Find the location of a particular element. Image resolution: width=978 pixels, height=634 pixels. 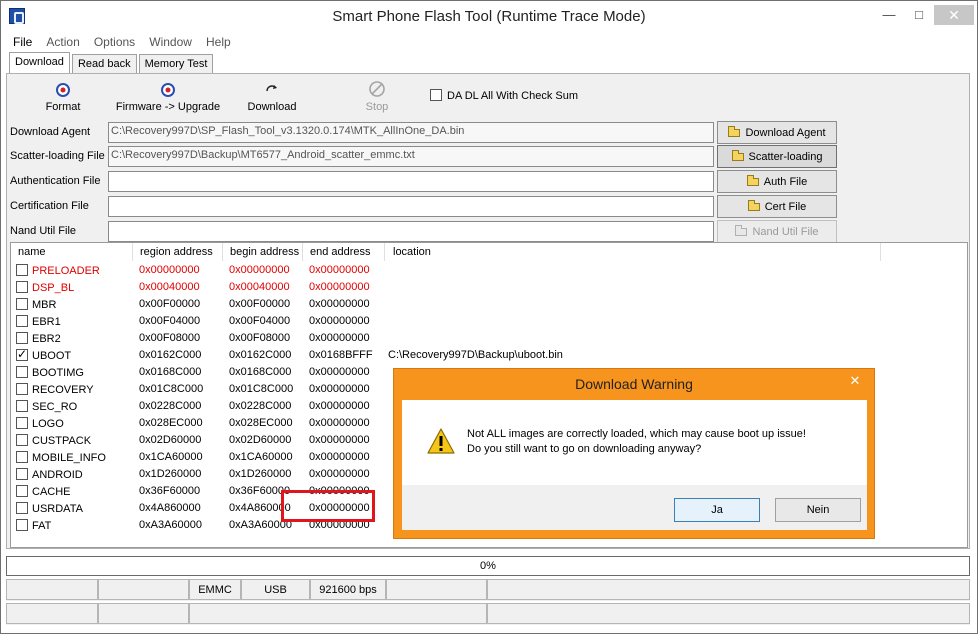

format-button: Format is located at coordinates (63, 97).